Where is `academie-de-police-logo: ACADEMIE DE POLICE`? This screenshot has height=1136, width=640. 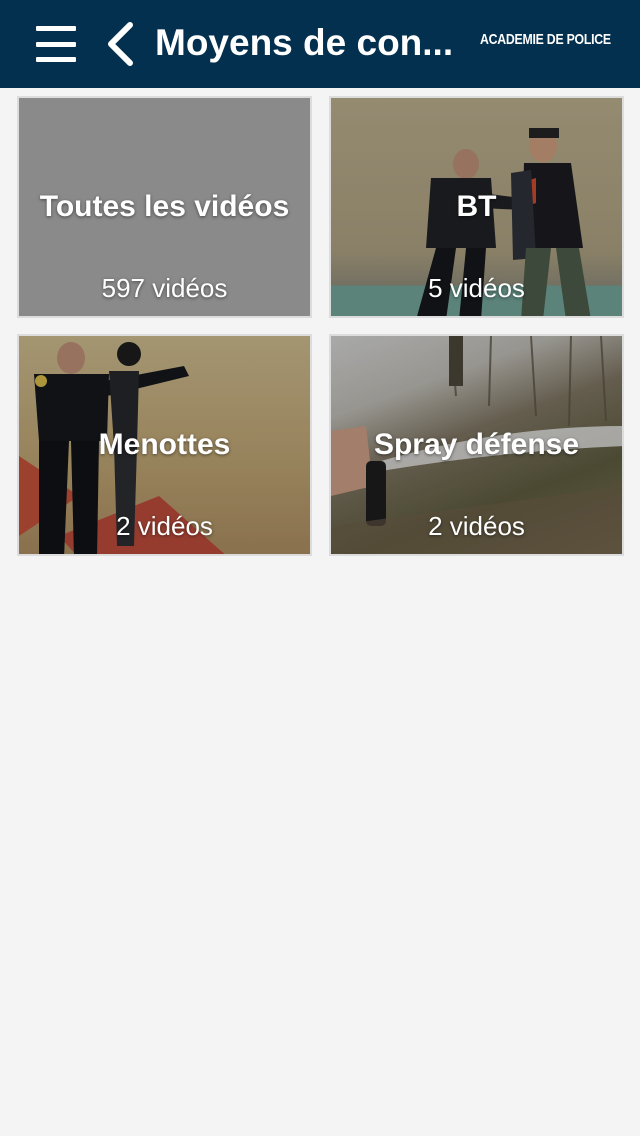
academie-de-police-logo: ACADEMIE DE POLICE is located at coordinates (545, 39).